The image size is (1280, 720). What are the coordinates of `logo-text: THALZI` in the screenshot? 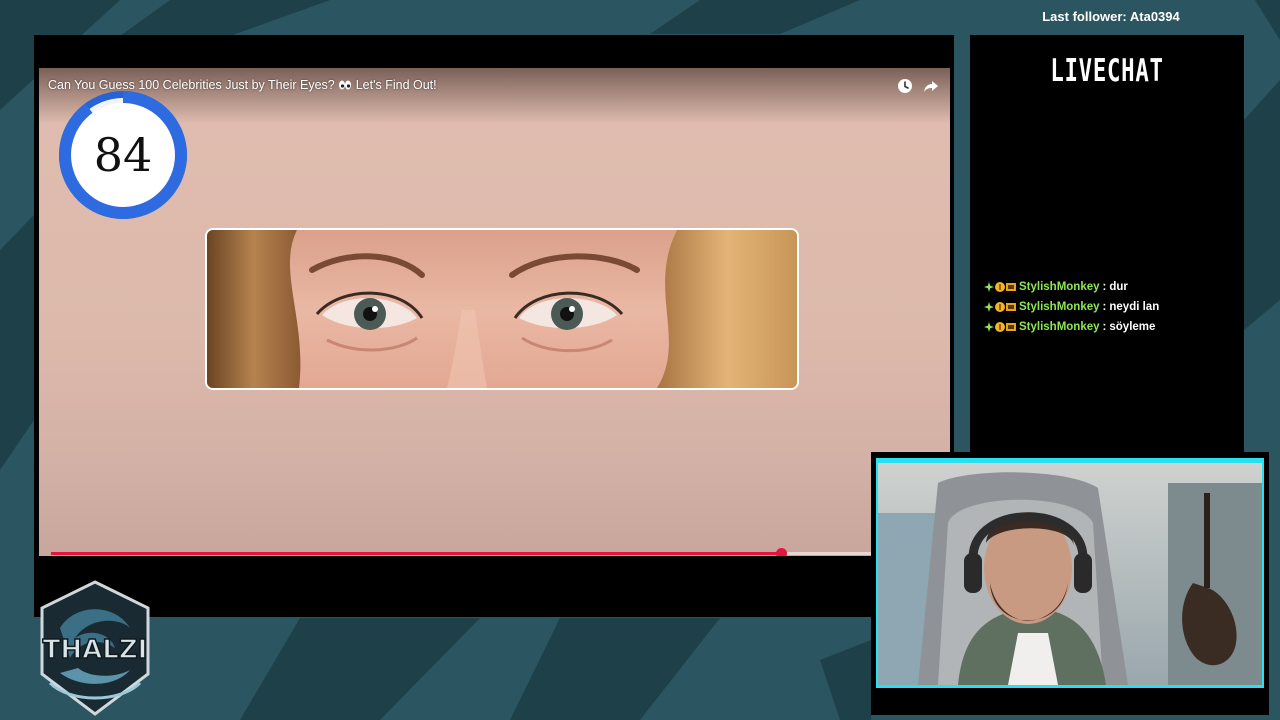 It's located at (95, 650).